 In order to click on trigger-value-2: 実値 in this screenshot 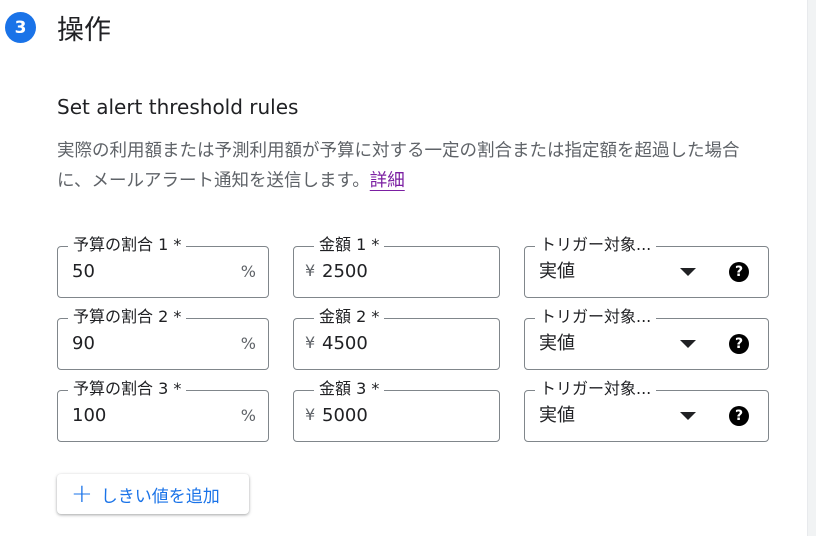, I will do `click(557, 343)`.